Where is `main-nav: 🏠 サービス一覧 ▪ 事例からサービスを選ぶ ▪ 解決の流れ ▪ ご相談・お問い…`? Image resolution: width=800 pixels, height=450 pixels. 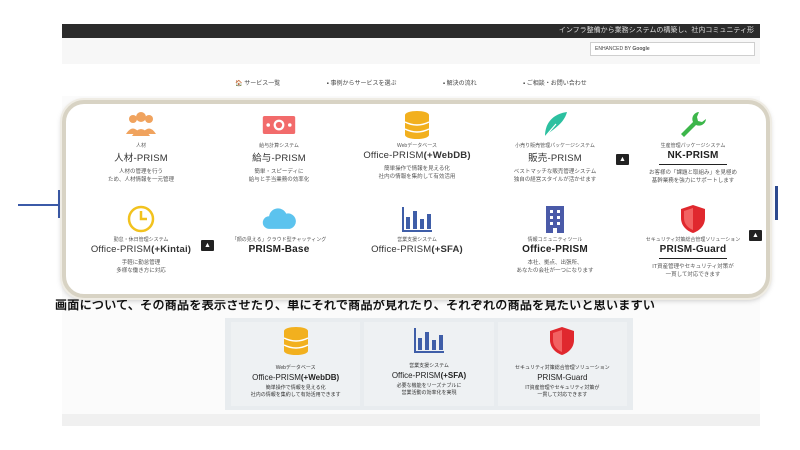
main-nav: 🏠 サービス一覧 ▪ 事例からサービスを選ぶ ▪ 解決の流れ ▪ ご相談・お問い… is located at coordinates (411, 82).